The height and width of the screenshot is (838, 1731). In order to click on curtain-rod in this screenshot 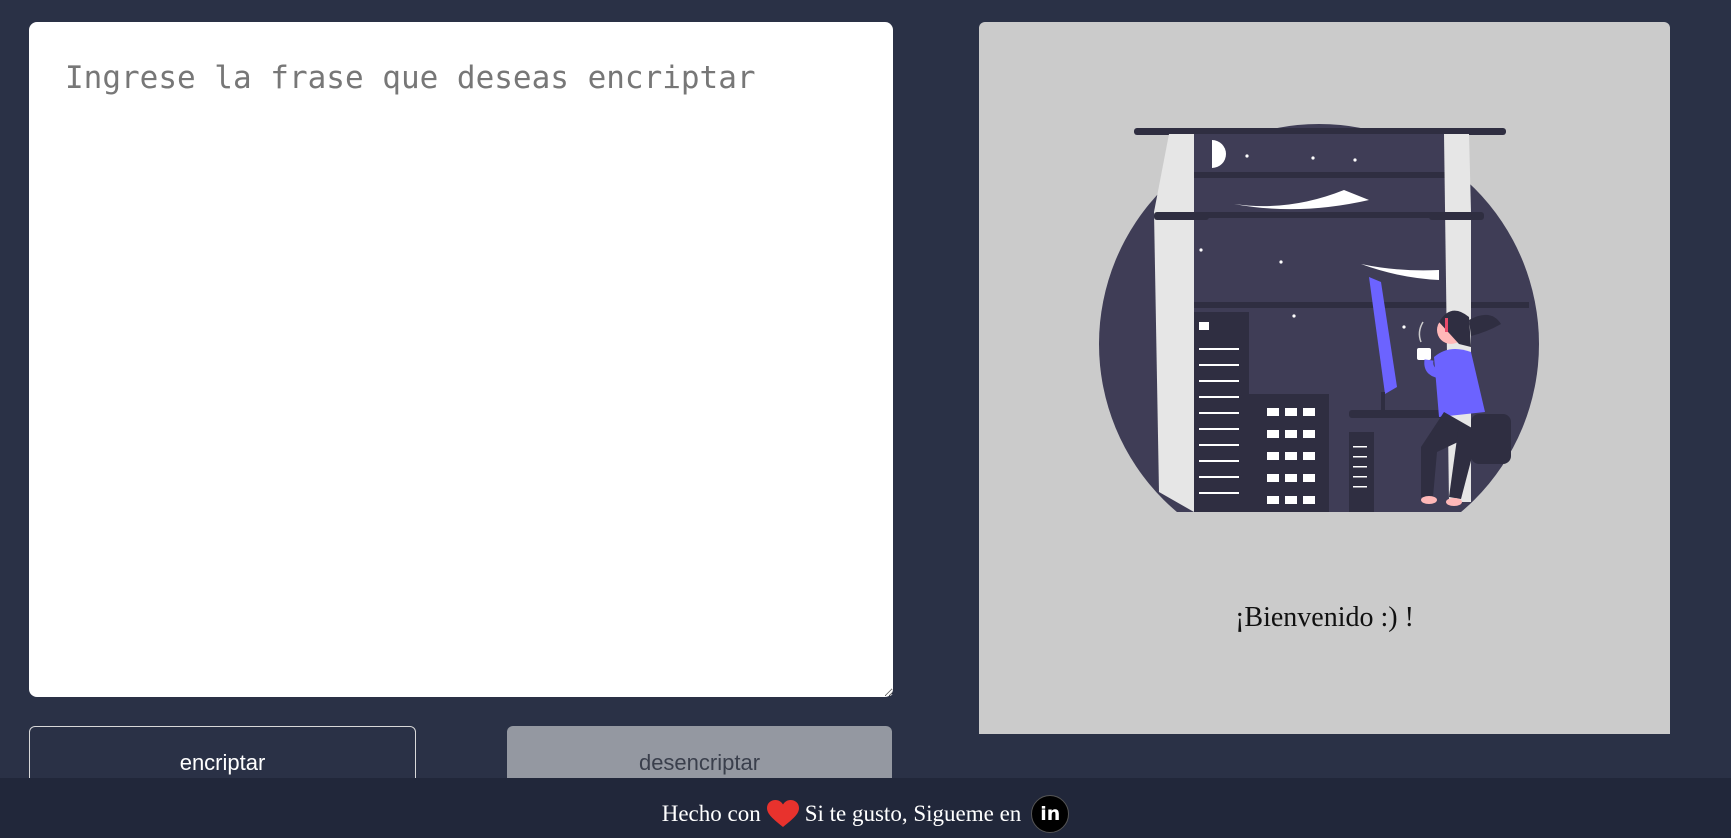, I will do `click(1320, 131)`.